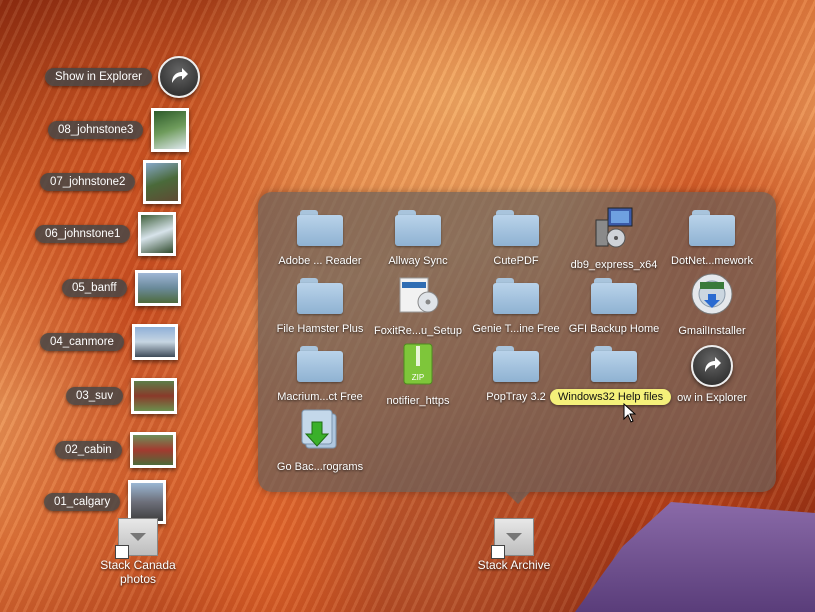 The width and height of the screenshot is (815, 612). I want to click on grid-item-db9-express: db9_express_x64, so click(614, 238).